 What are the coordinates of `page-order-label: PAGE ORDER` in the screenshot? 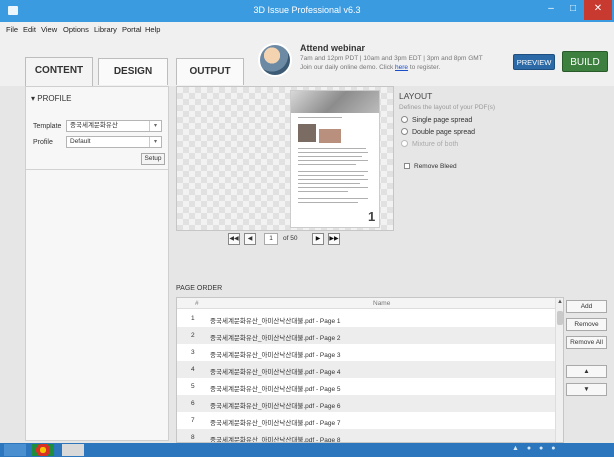 It's located at (199, 288).